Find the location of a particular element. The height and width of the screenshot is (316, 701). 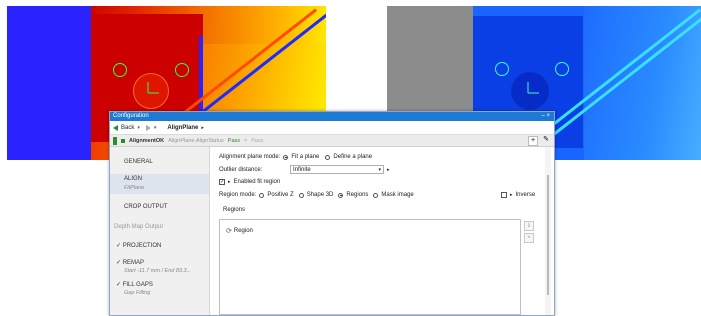

sidebar-item-label: PROJECTION is located at coordinates (142, 246).